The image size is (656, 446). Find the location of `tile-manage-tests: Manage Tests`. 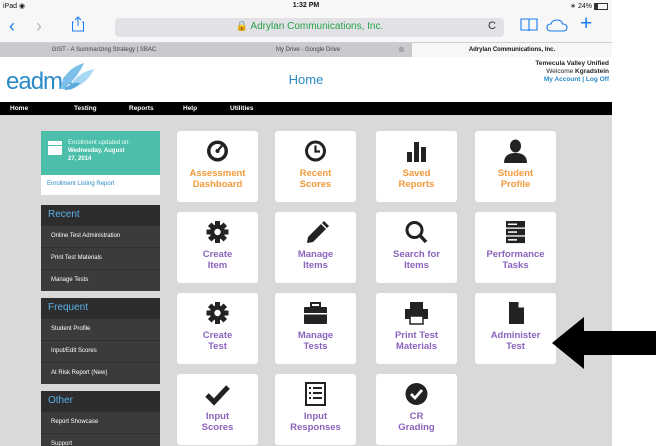

tile-manage-tests: Manage Tests is located at coordinates (315, 328).